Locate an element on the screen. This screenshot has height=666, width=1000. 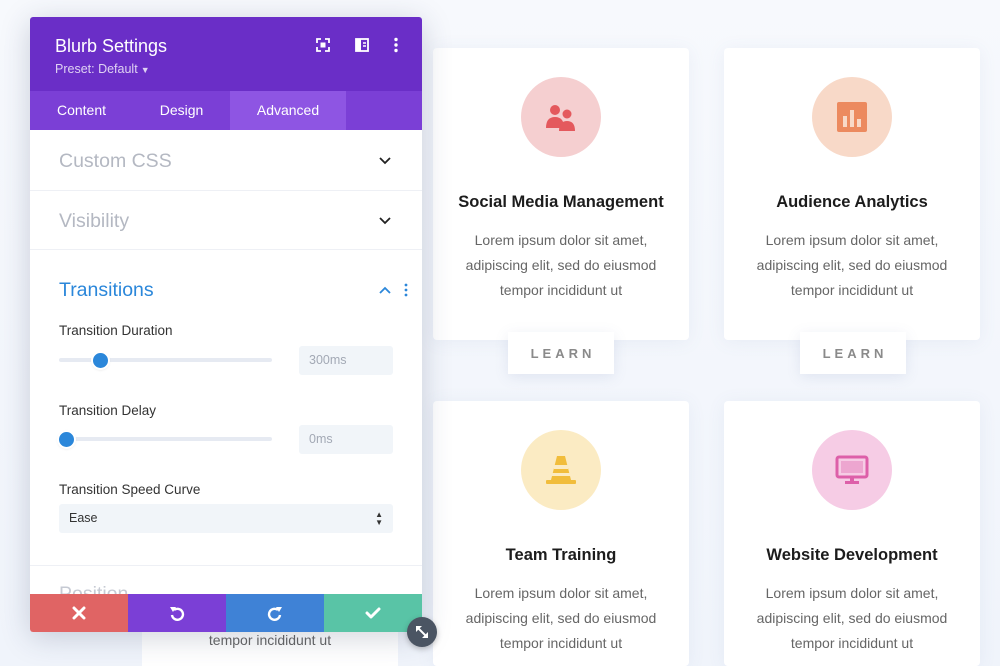
field-label: Transition Delay is located at coordinates (108, 410).